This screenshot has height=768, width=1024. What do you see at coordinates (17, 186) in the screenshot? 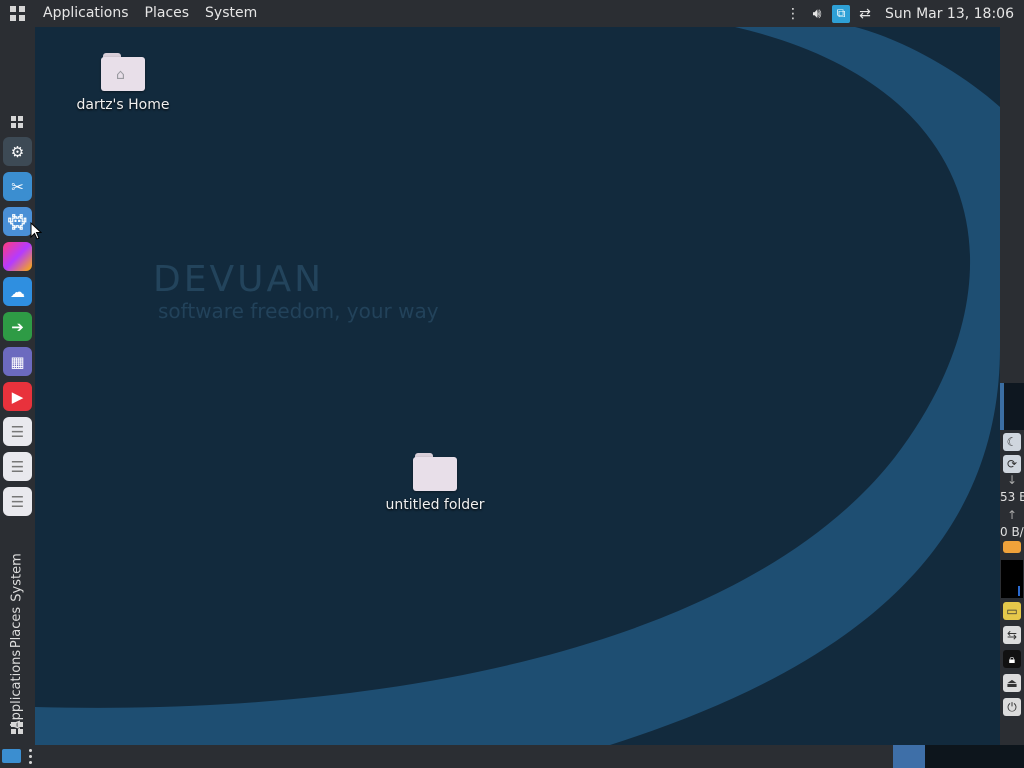
I see `tools-launcher-icon: ✂` at bounding box center [17, 186].